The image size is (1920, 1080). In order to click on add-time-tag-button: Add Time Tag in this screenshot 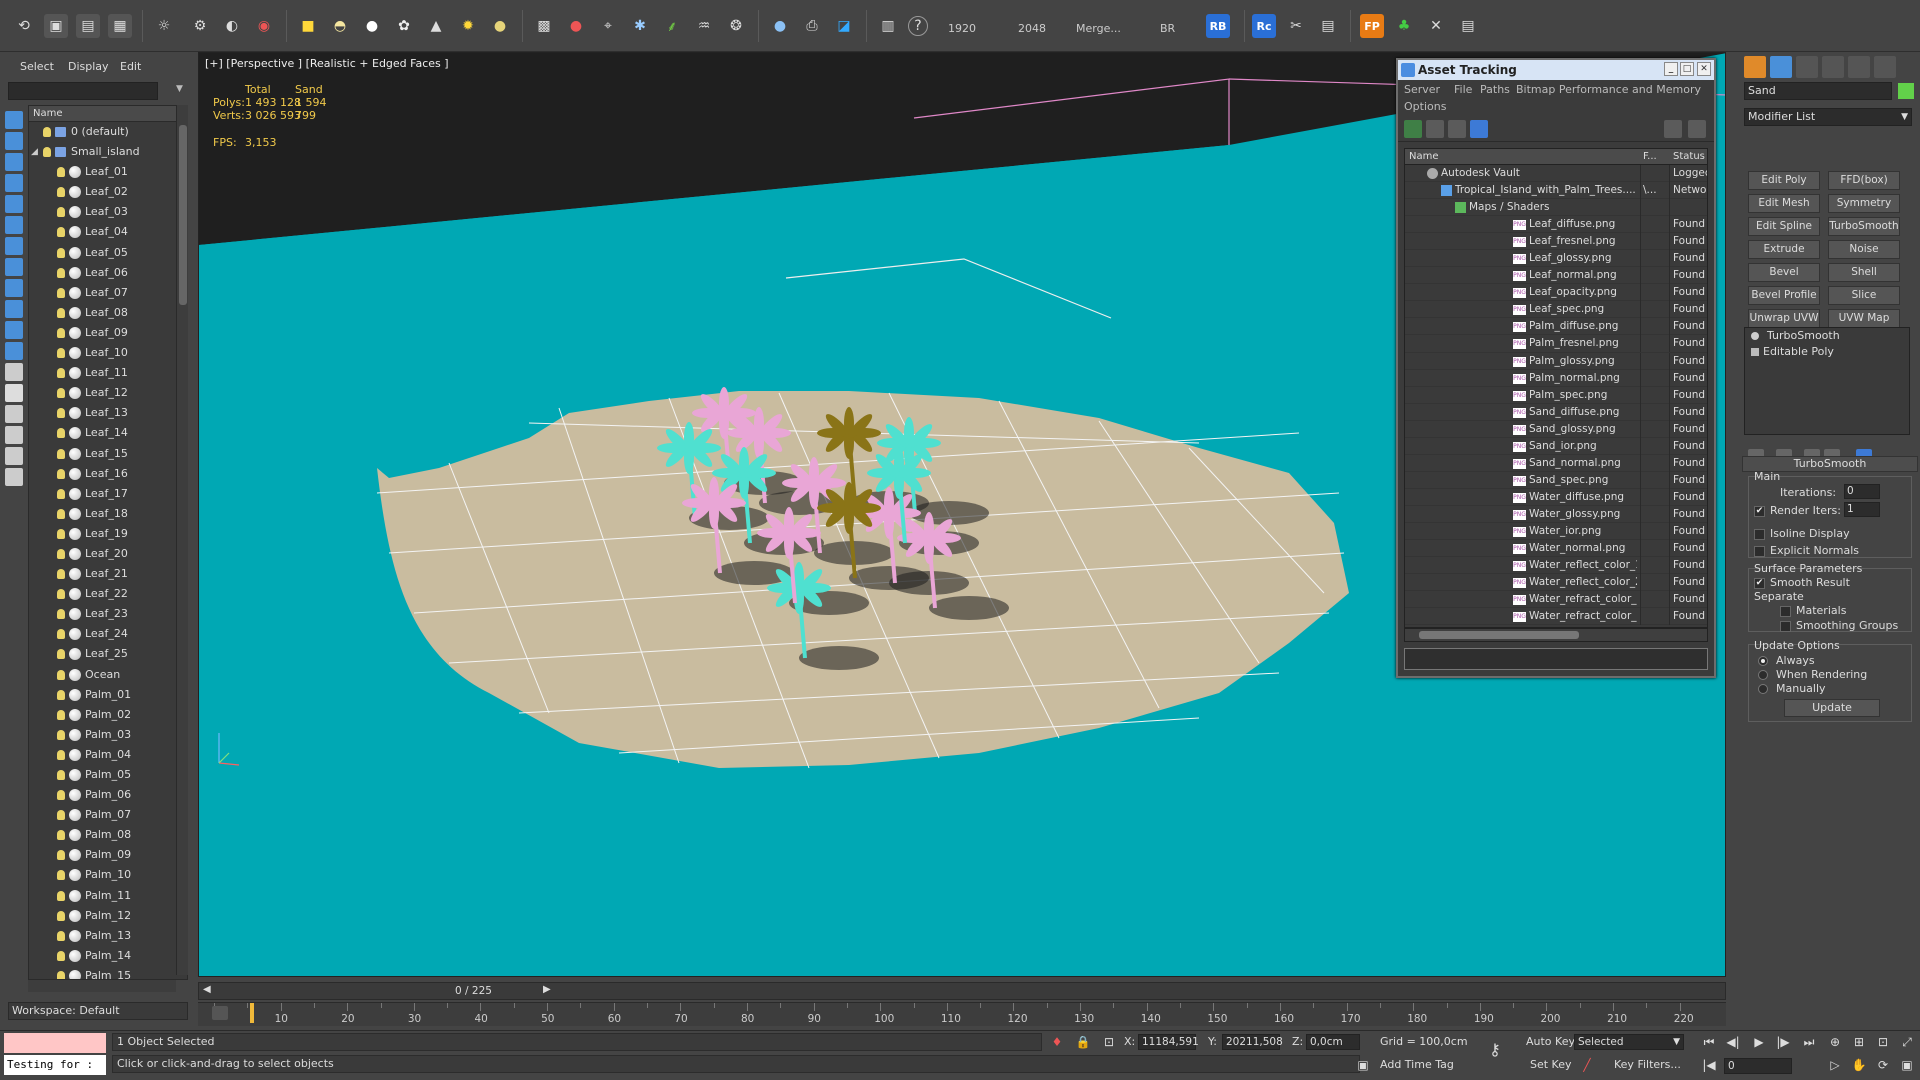, I will do `click(1417, 1064)`.